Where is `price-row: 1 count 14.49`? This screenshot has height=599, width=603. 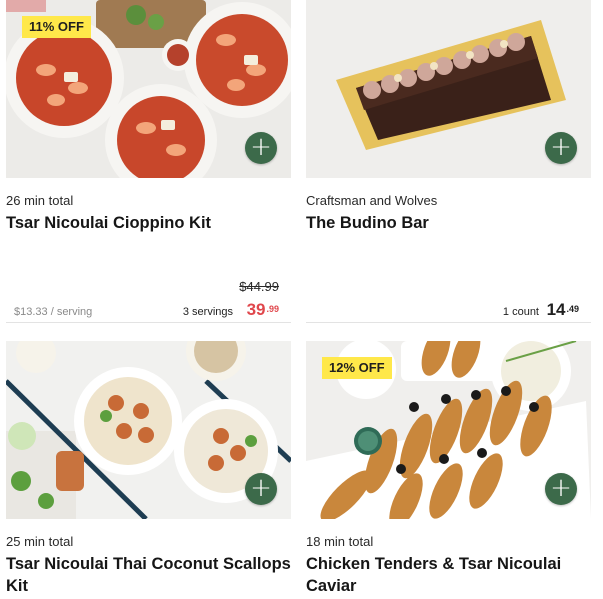 price-row: 1 count 14.49 is located at coordinates (448, 299).